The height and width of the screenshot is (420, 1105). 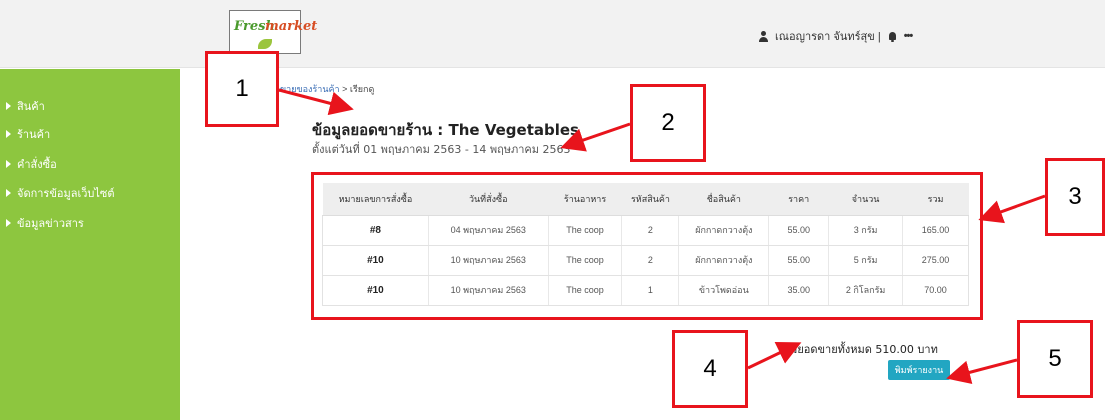 I want to click on sidebar-item-label: ข้อมูลข่าวสาร, so click(x=50, y=224).